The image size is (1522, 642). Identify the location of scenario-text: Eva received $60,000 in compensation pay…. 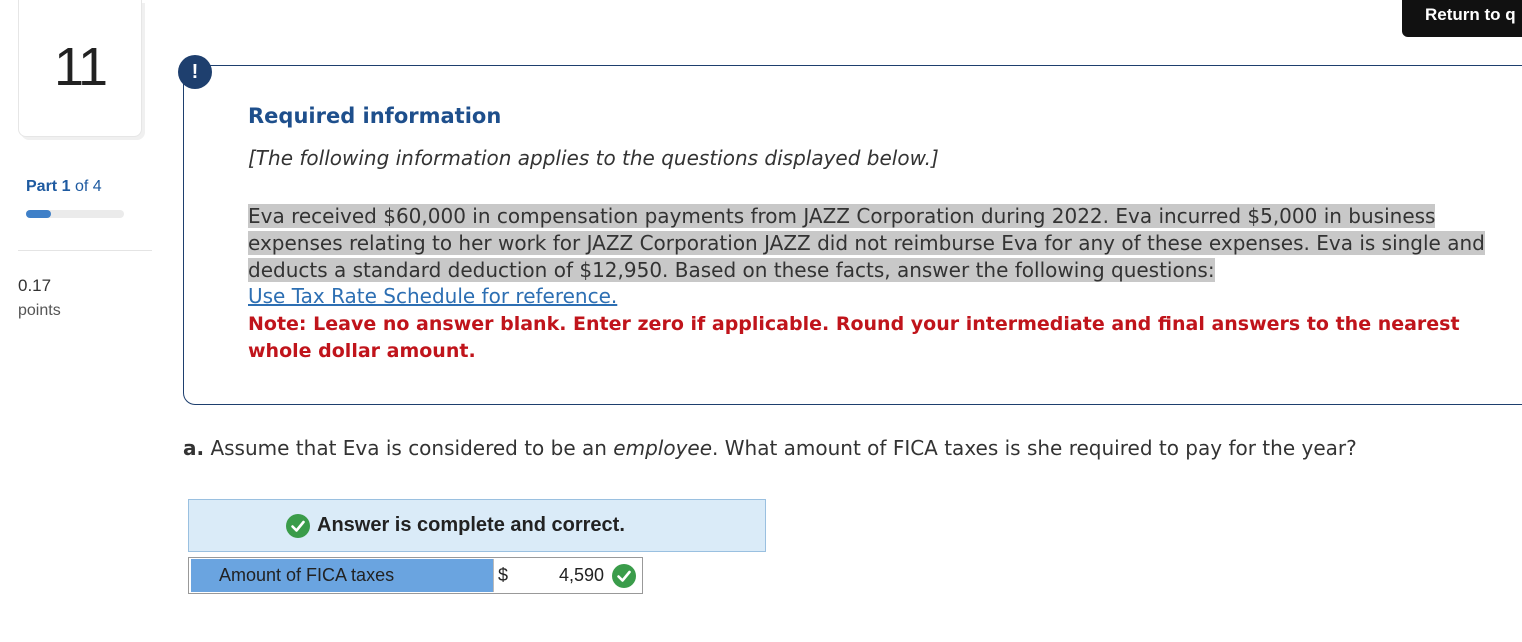
(868, 243).